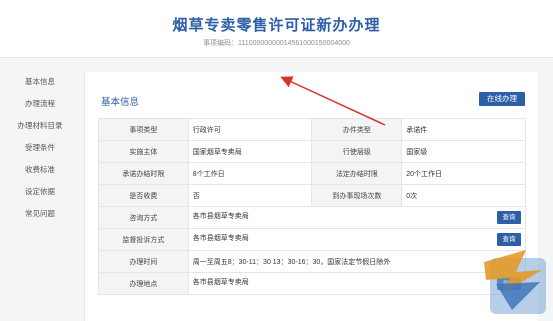 Image resolution: width=553 pixels, height=321 pixels. What do you see at coordinates (333, 101) in the screenshot?
I see `annotation-arrow` at bounding box center [333, 101].